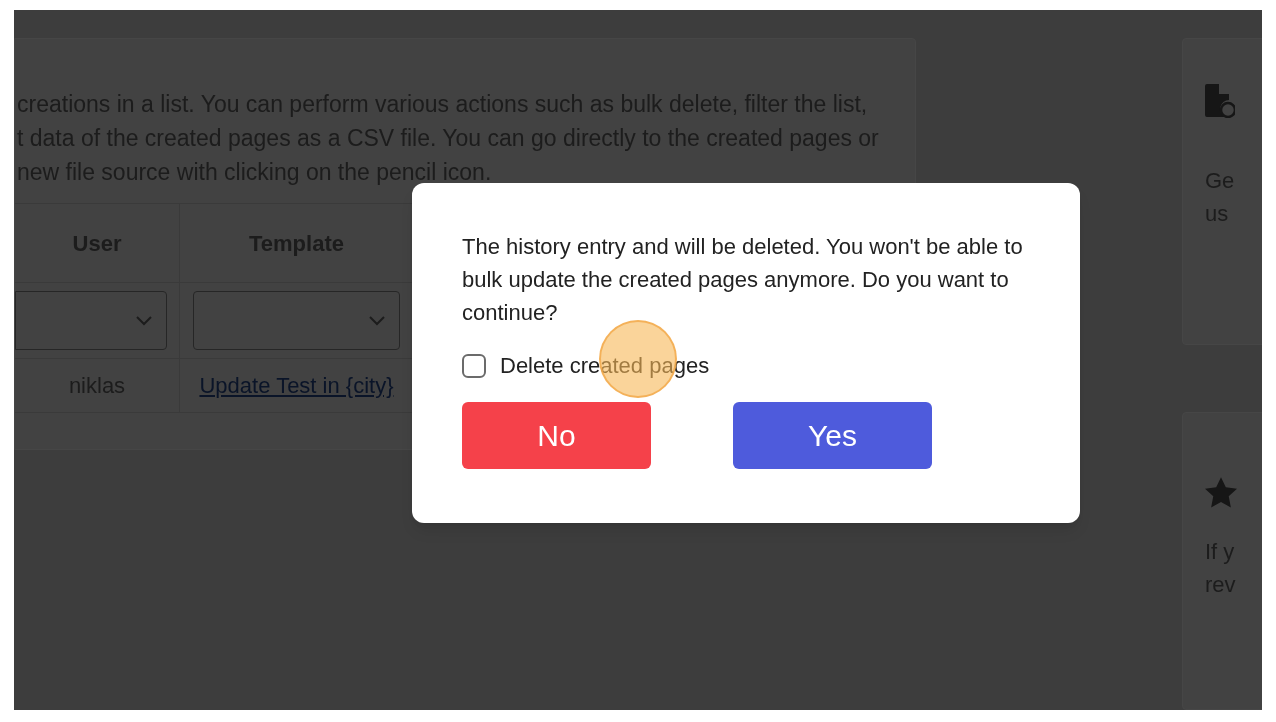 The image size is (1276, 722). I want to click on no-button: No, so click(556, 435).